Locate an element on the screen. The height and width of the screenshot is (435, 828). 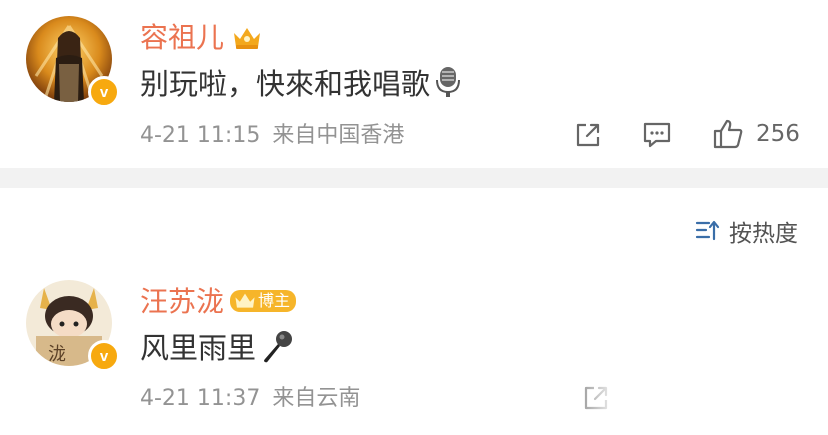
comment-date: 4-21 11:37 is located at coordinates (200, 398).